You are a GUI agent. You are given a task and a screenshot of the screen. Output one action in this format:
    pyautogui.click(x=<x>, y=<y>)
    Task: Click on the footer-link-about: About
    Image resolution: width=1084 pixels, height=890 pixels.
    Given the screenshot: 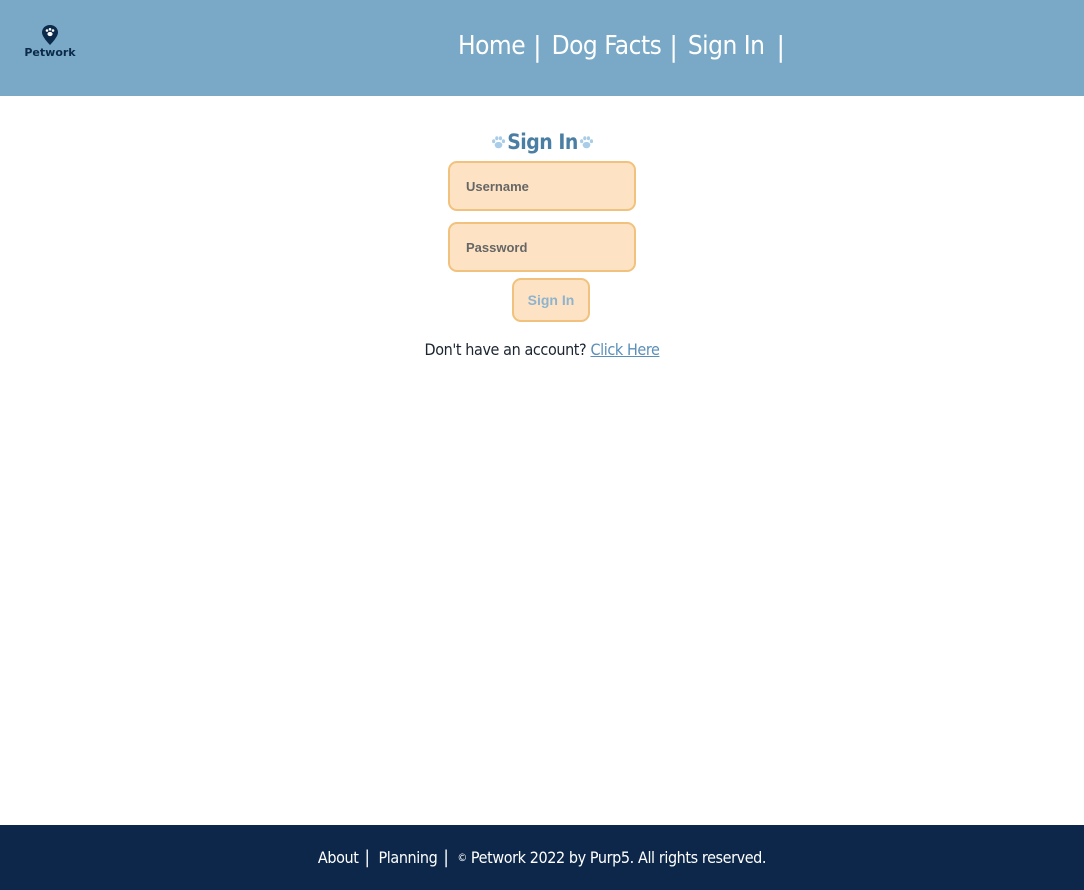 What is the action you would take?
    pyautogui.click(x=338, y=857)
    